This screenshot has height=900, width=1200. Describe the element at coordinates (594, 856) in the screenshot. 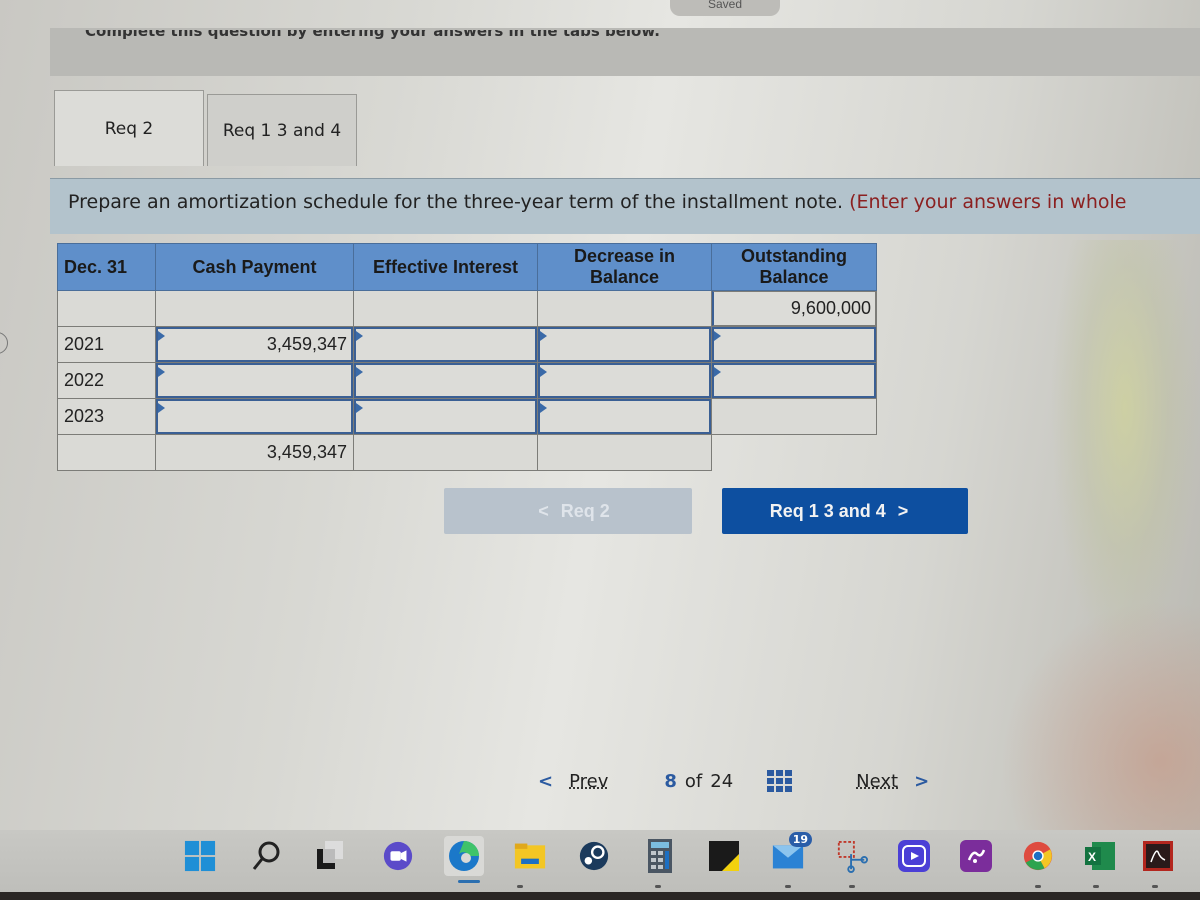

I see `steam-icon` at that location.